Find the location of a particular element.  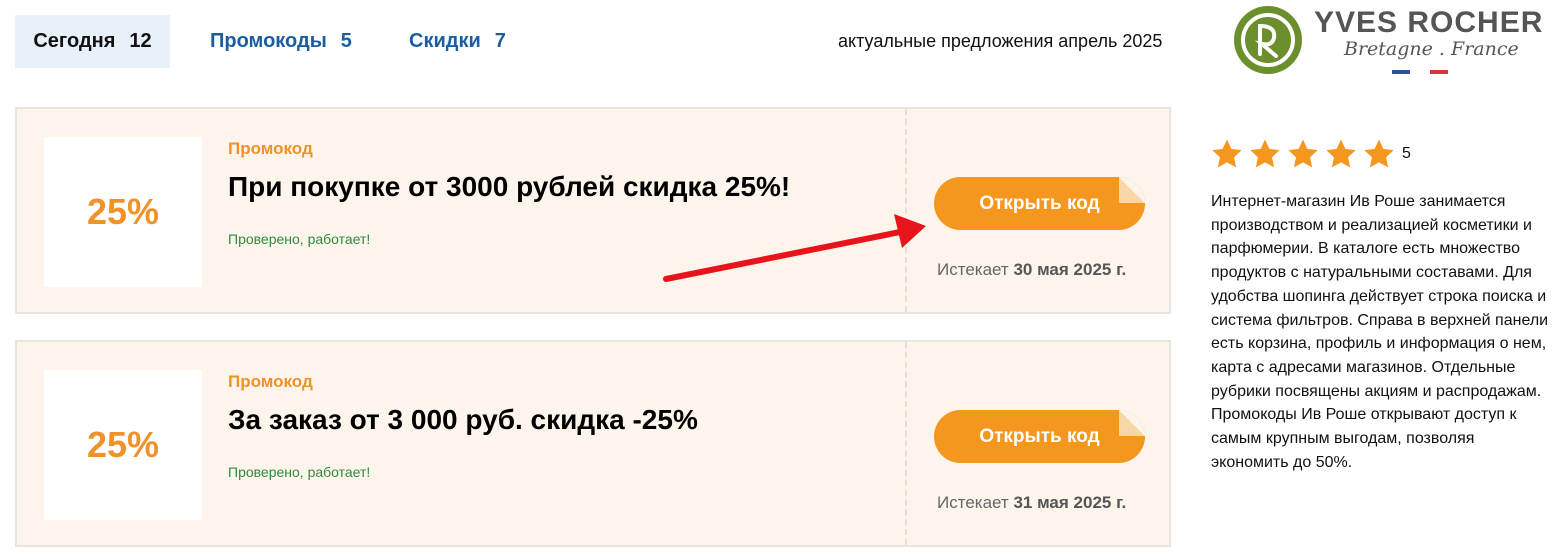

expiry-date: 30 мая 2025 г. is located at coordinates (1070, 269).